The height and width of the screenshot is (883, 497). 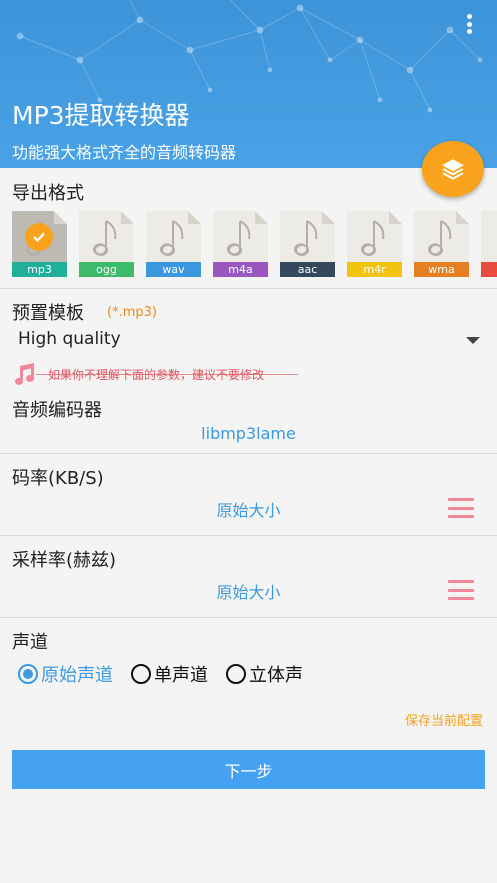 I want to click on radio-checked-icon, so click(x=28, y=674).